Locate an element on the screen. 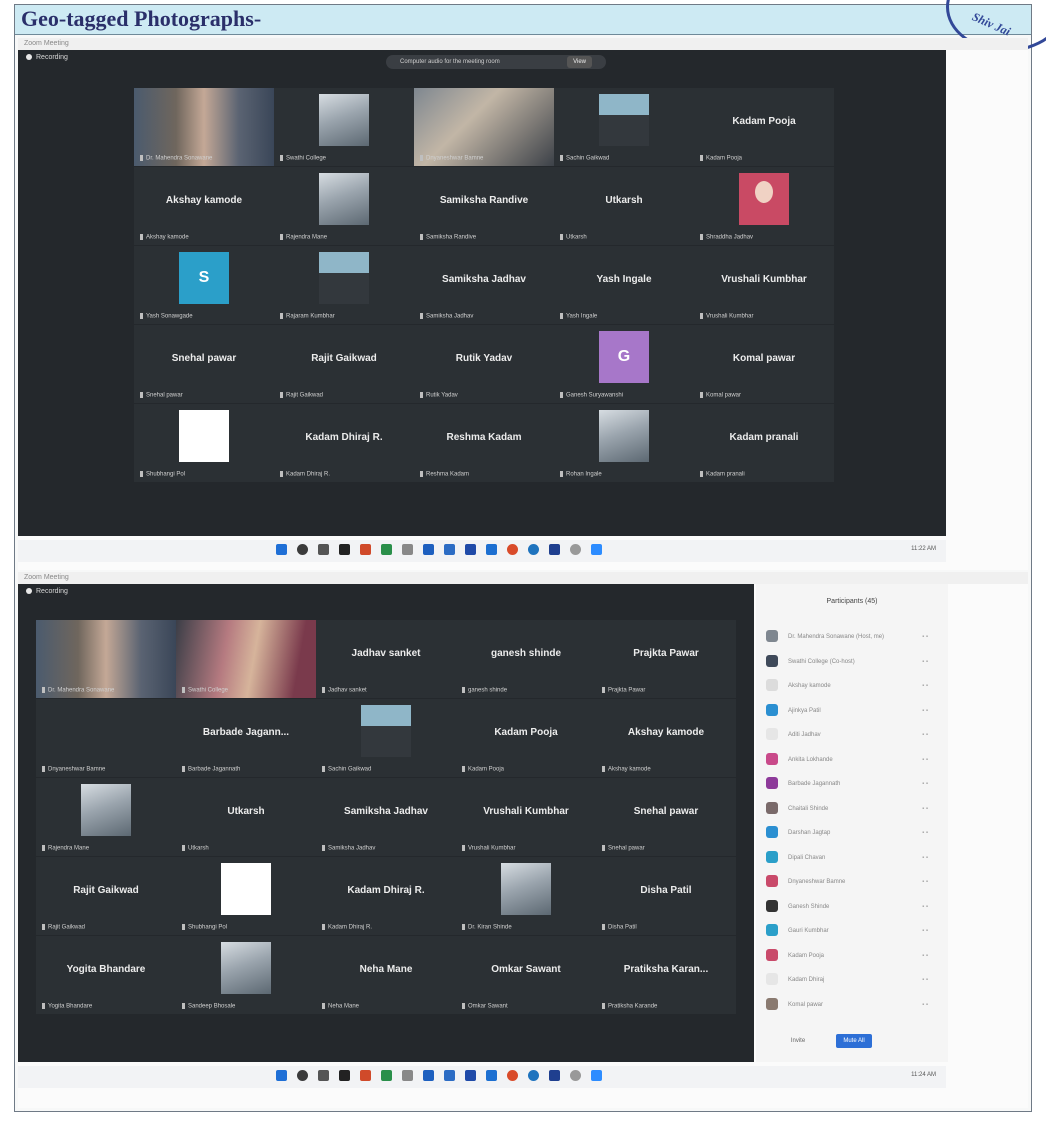  participant-tile: Rohan Ingale is located at coordinates (624, 443).